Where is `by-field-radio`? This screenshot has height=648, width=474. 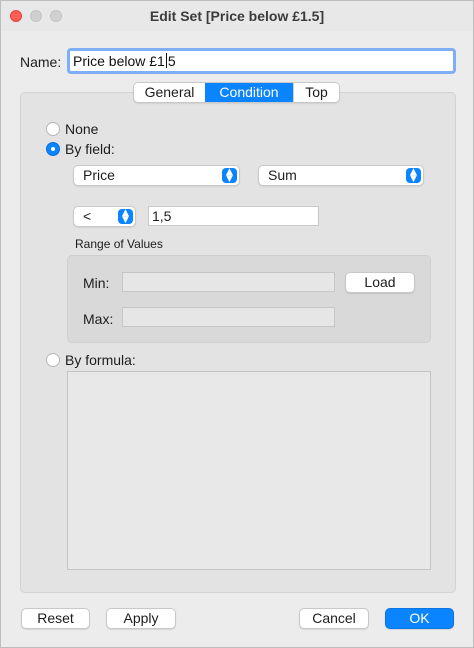
by-field-radio is located at coordinates (53, 149).